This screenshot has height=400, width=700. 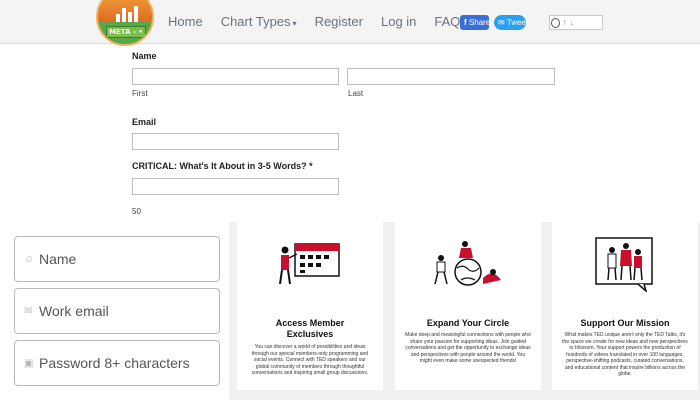 I want to click on reddit-vote-arrows: ↑ ↓, so click(x=569, y=22).